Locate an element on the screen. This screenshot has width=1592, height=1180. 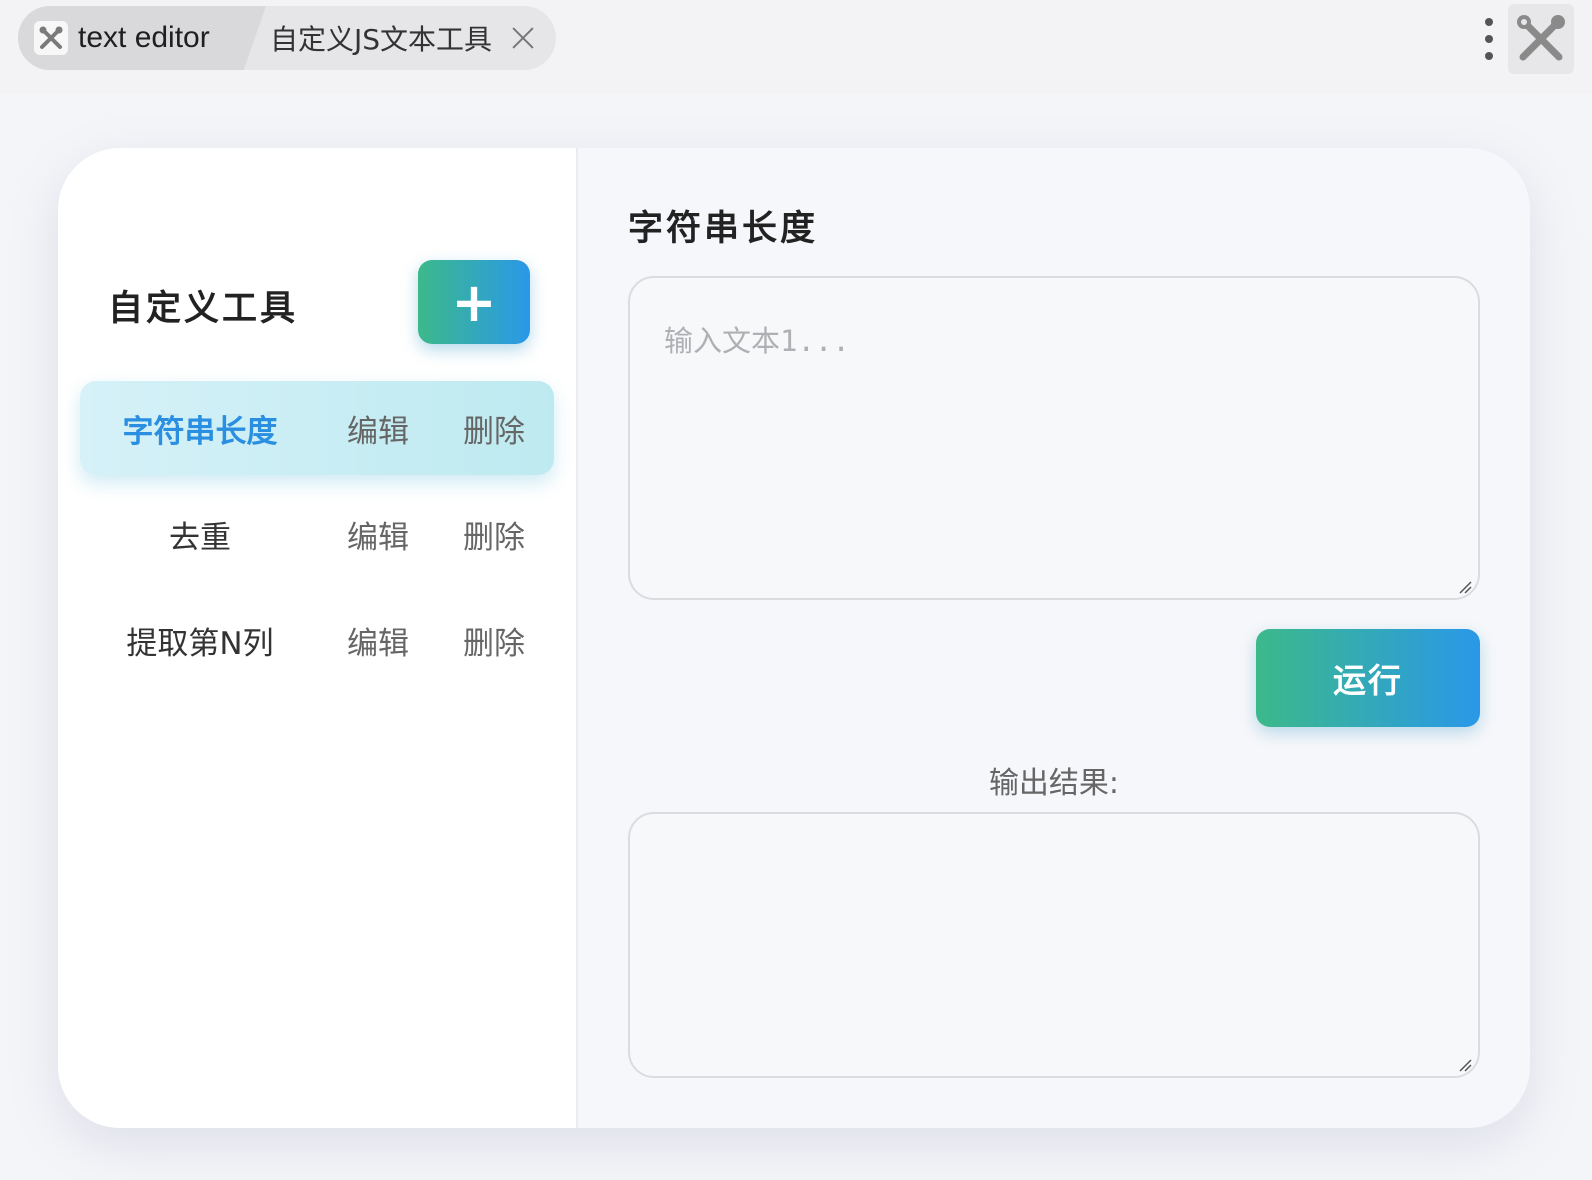
tab-text-editor: text editor is located at coordinates (142, 38).